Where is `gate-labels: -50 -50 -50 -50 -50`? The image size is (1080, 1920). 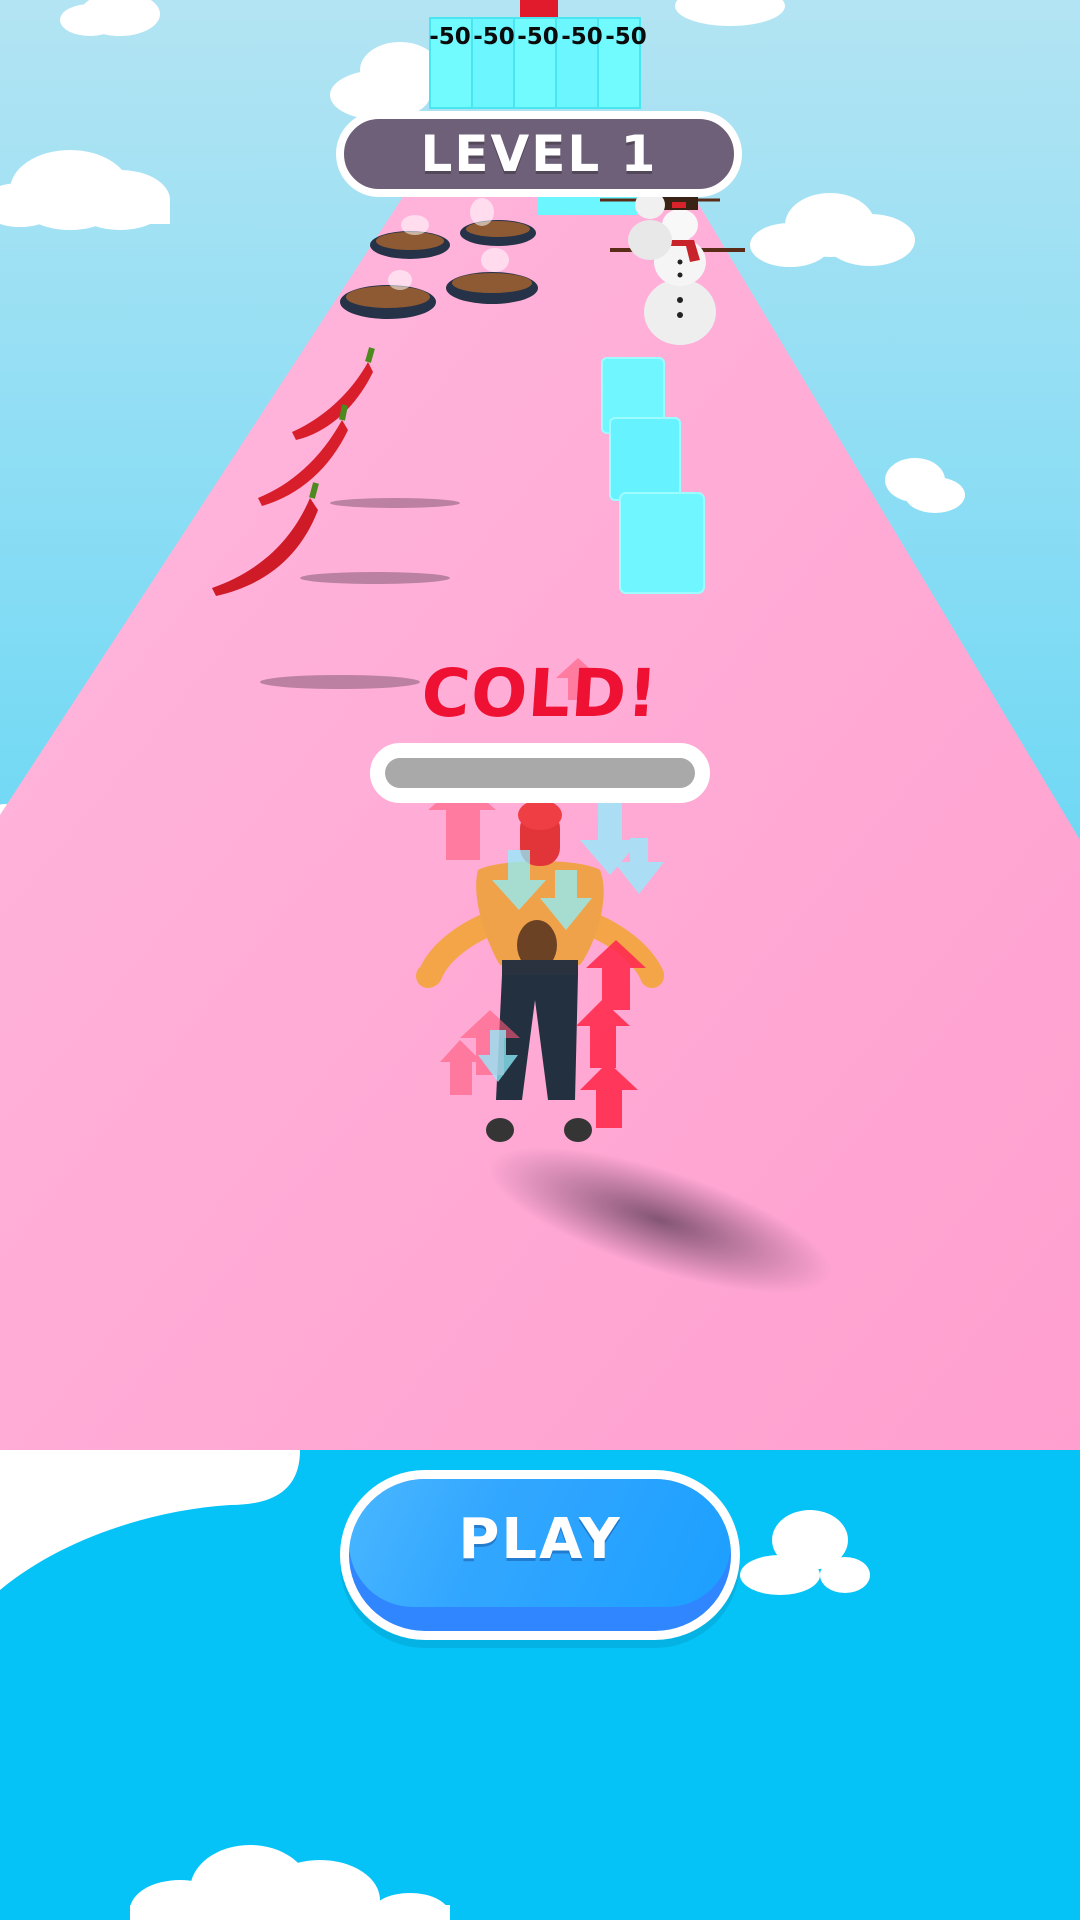 gate-labels: -50 -50 -50 -50 -50 is located at coordinates (538, 37).